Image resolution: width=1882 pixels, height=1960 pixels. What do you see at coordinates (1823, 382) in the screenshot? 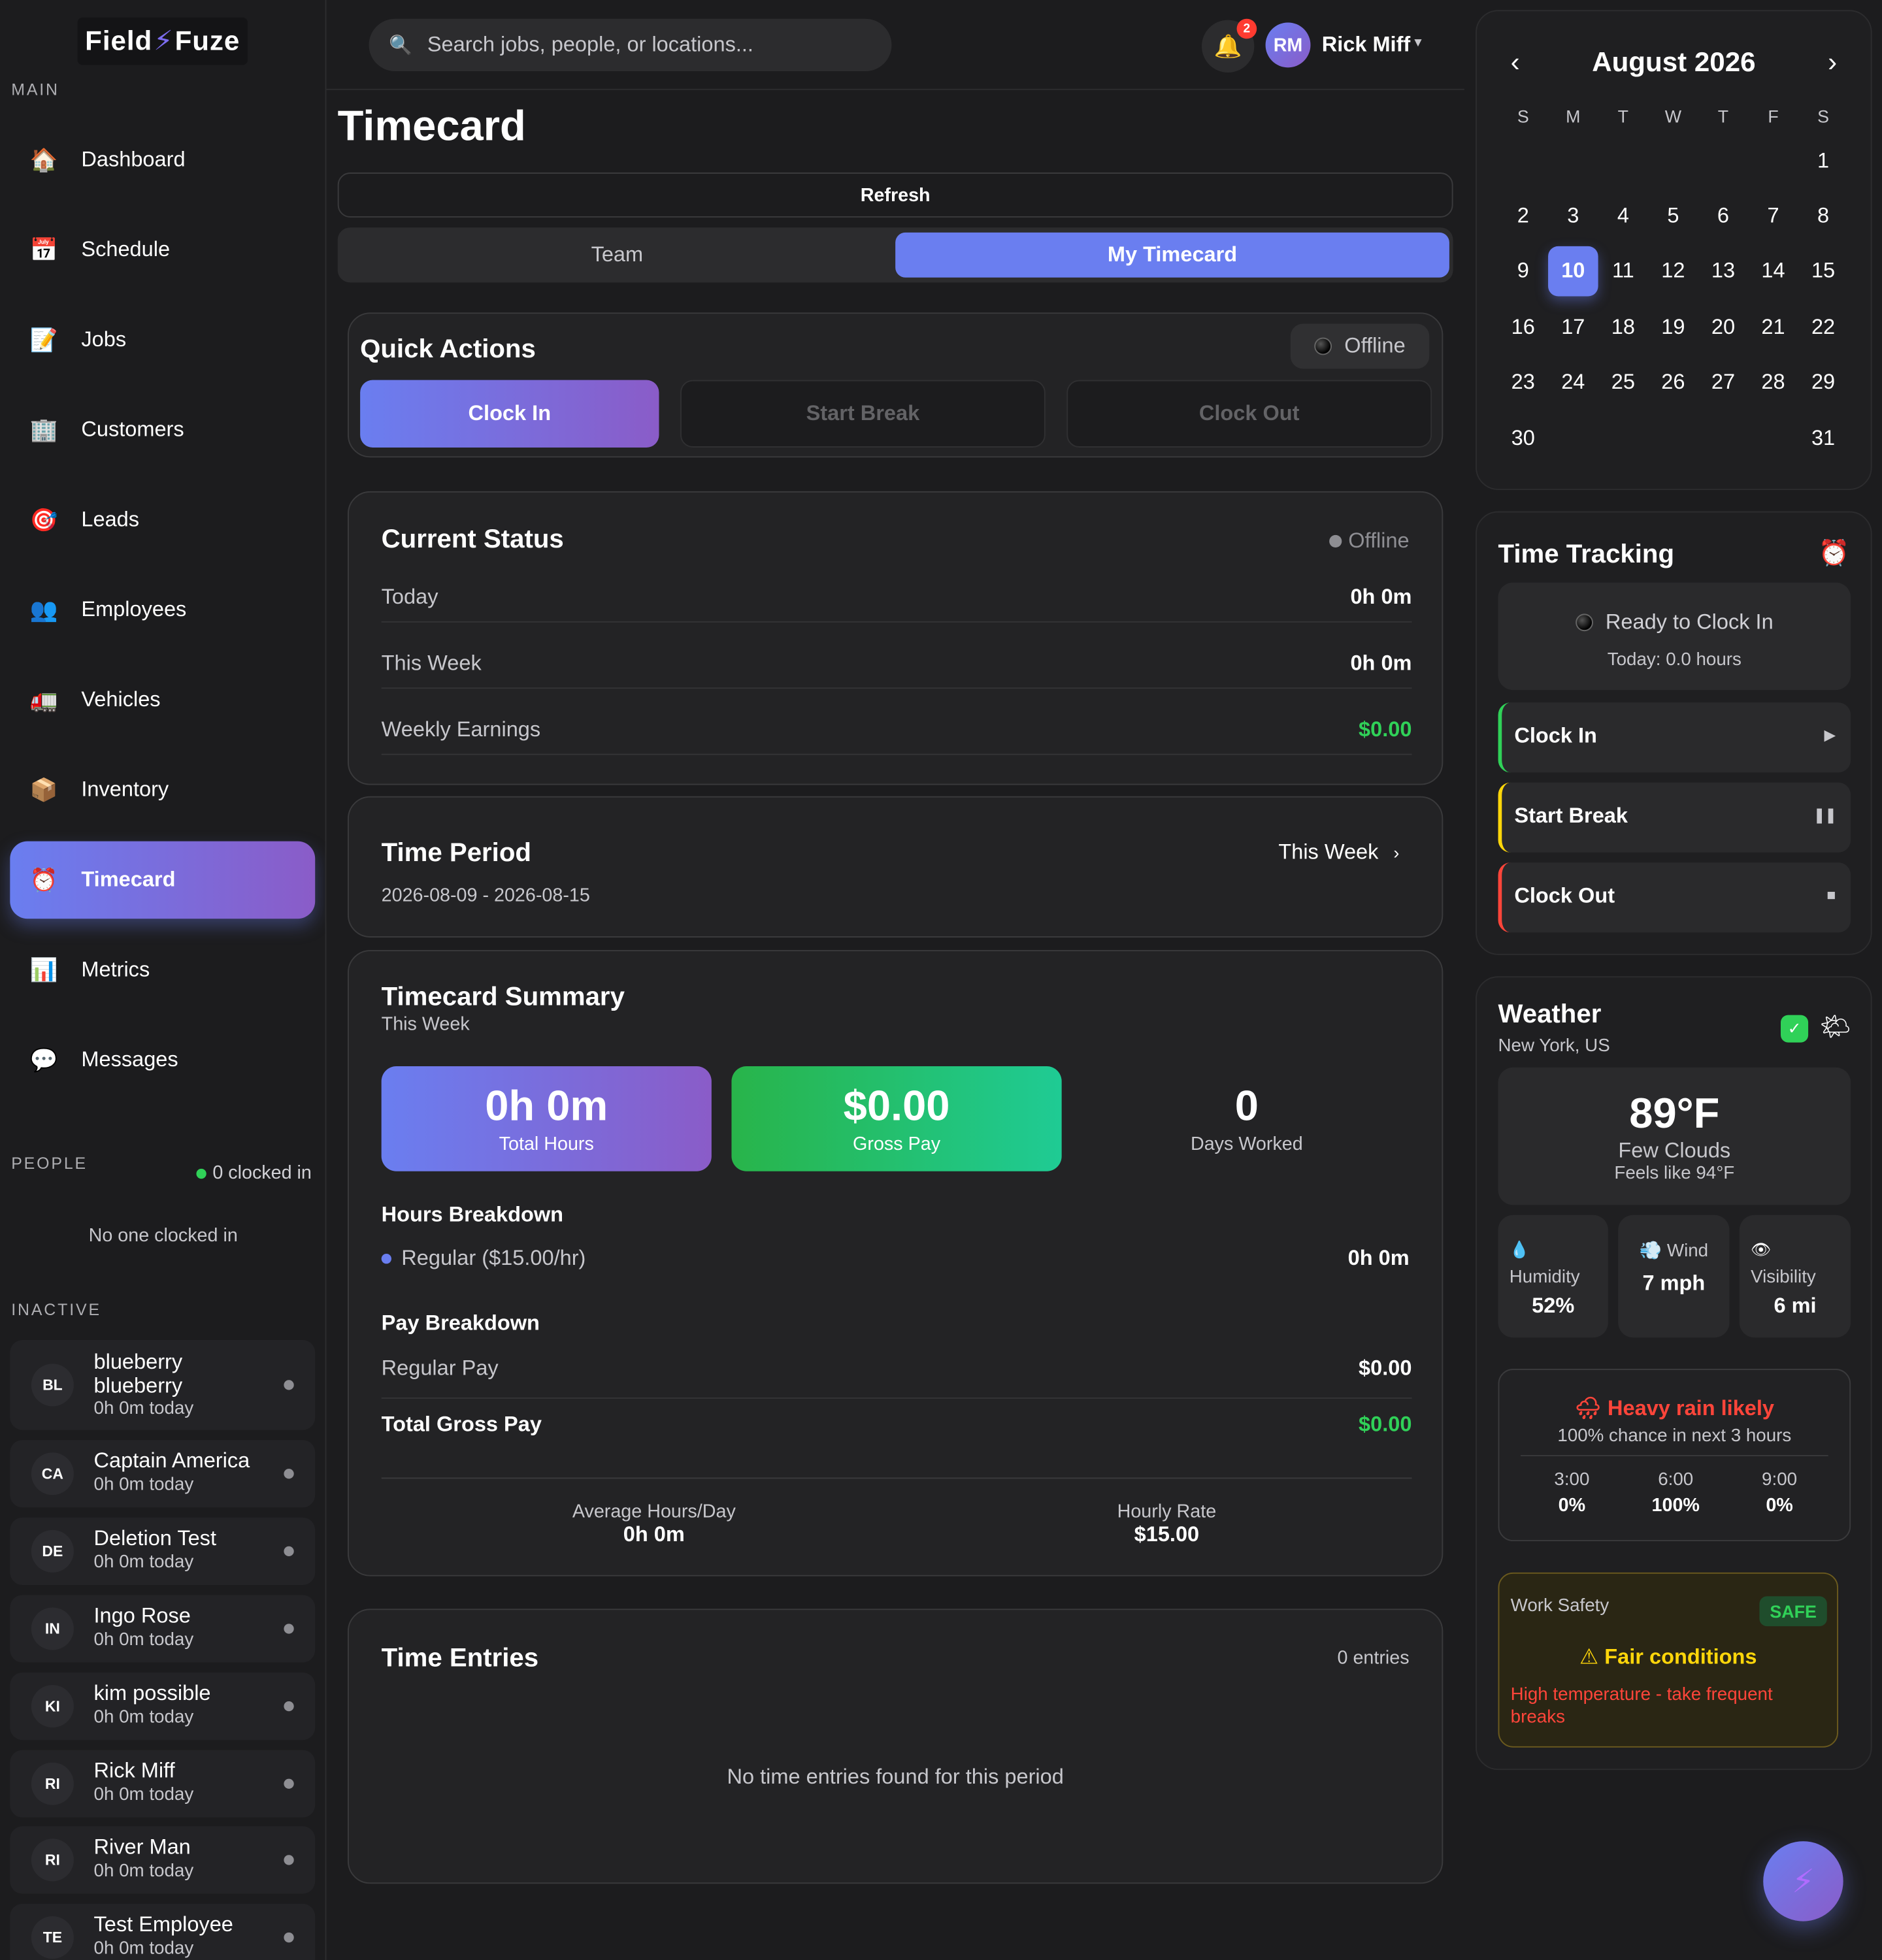
I see `calendar-day: 29` at bounding box center [1823, 382].